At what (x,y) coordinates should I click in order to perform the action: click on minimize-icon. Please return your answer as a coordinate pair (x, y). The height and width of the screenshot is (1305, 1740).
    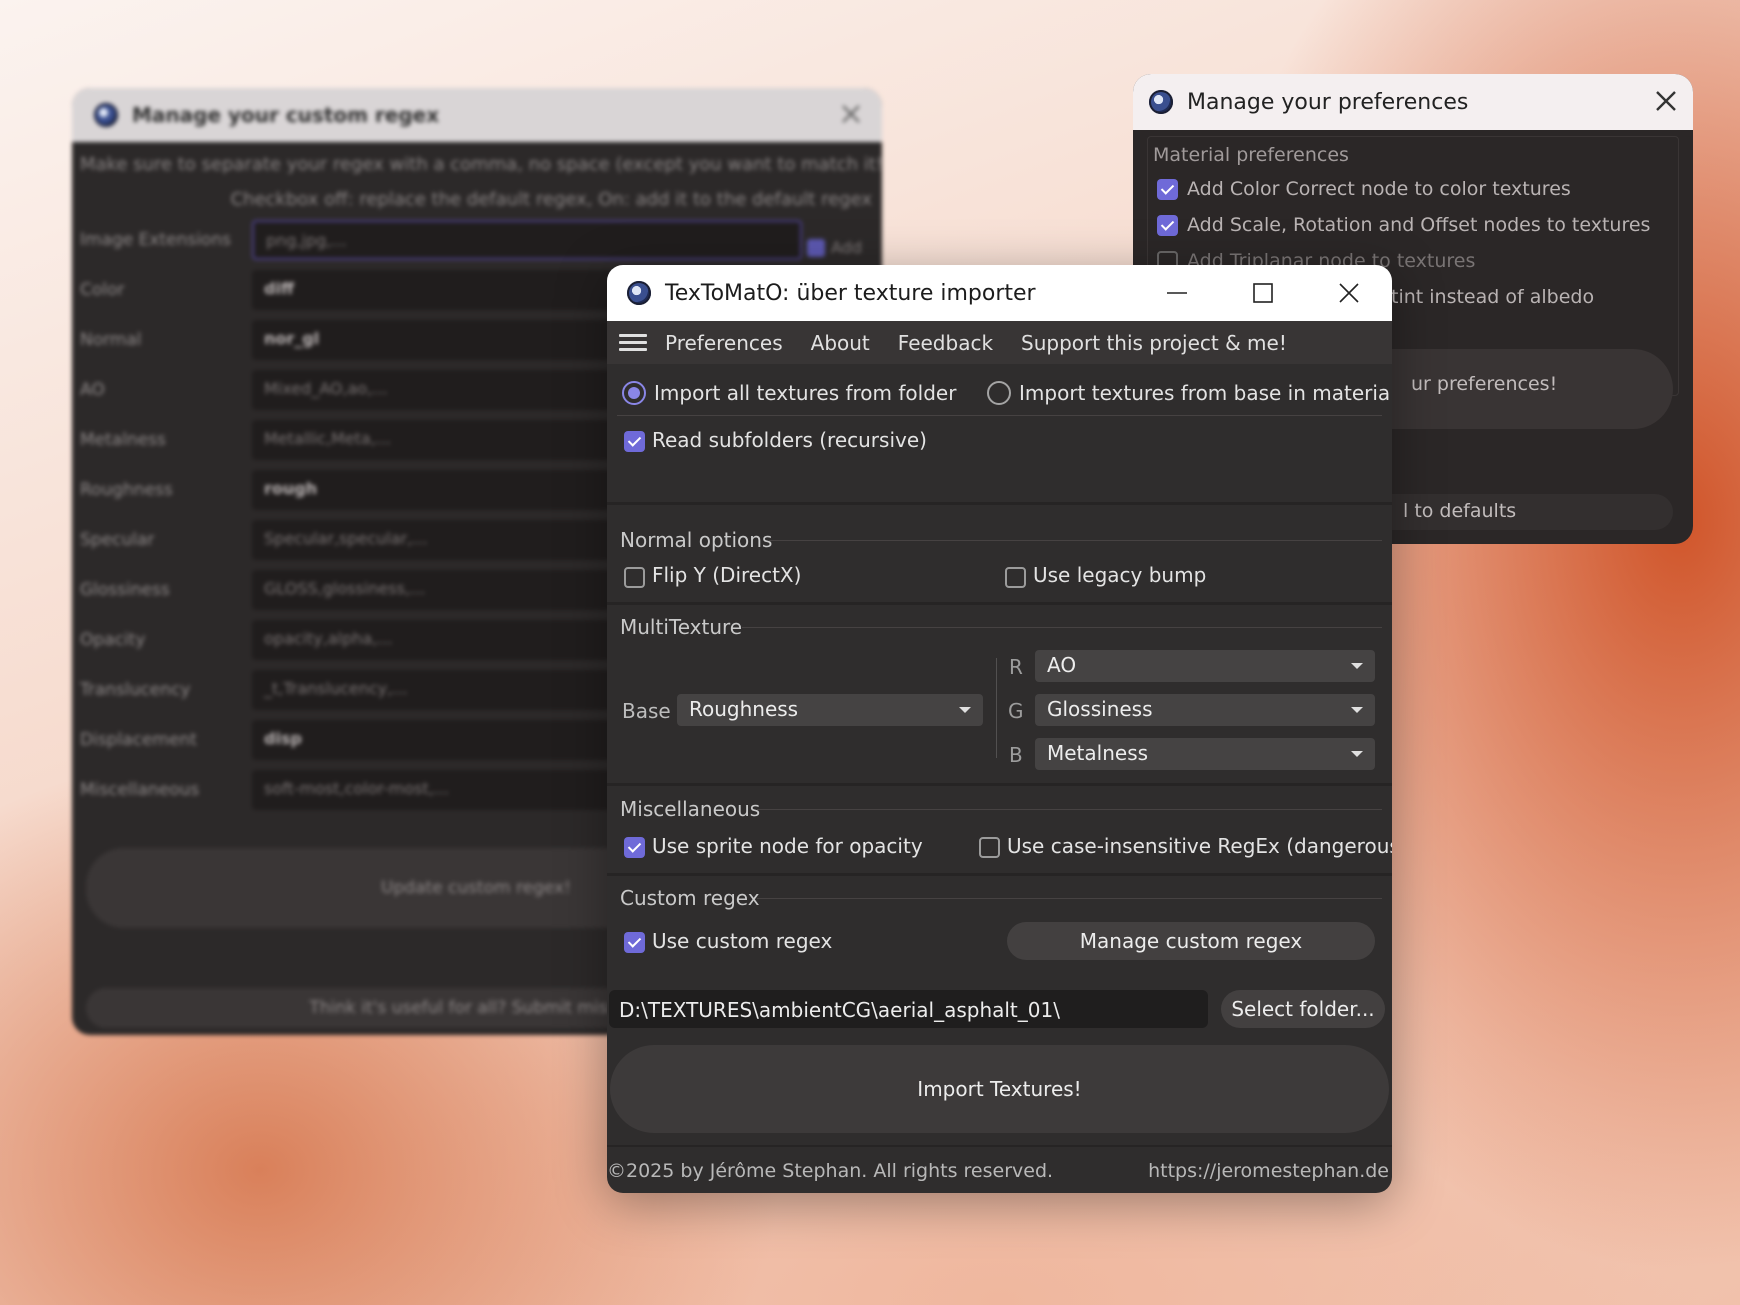
    Looking at the image, I should click on (1177, 293).